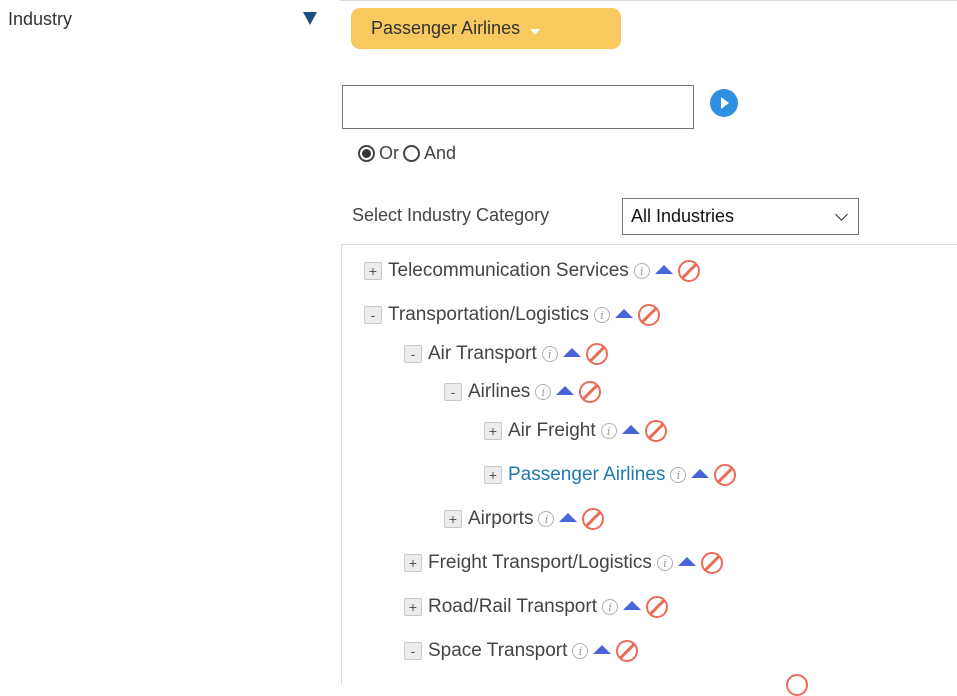 This screenshot has height=696, width=957. I want to click on selected-tag-label: Passenger Airlines, so click(446, 28).